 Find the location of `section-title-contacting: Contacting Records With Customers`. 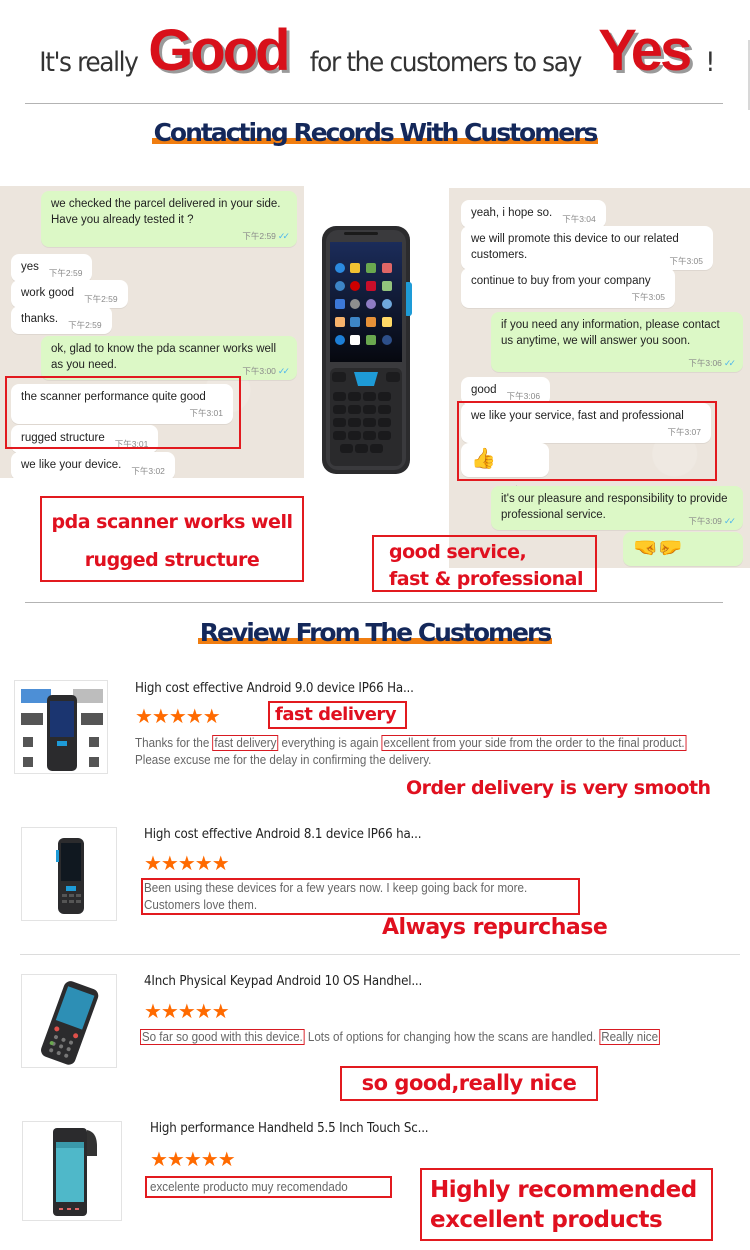

section-title-contacting: Contacting Records With Customers is located at coordinates (374, 132).